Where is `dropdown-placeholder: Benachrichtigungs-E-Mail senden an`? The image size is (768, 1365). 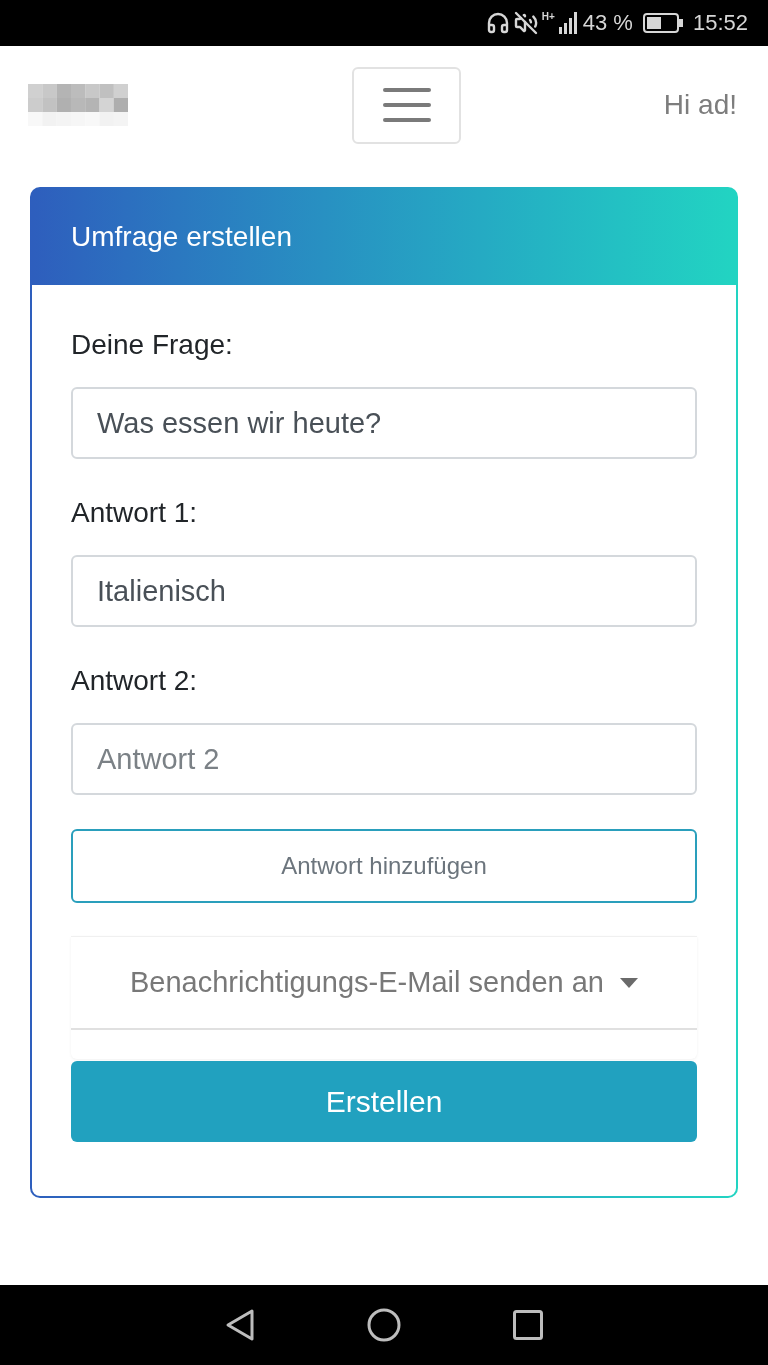 dropdown-placeholder: Benachrichtigungs-E-Mail senden an is located at coordinates (367, 982).